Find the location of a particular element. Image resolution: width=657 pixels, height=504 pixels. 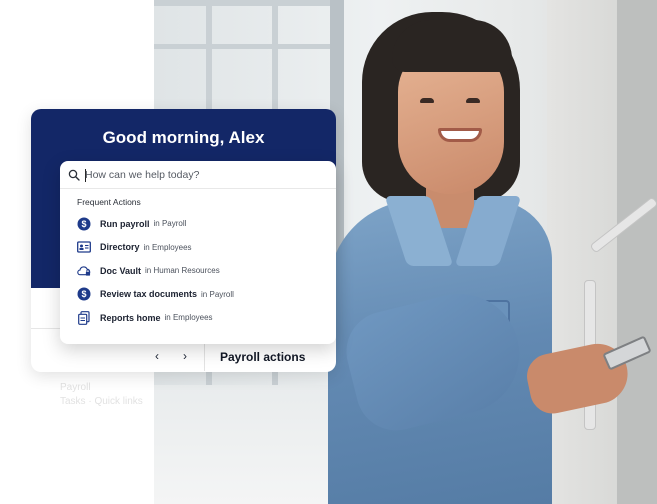

action-name: Run payroll is located at coordinates (125, 223).